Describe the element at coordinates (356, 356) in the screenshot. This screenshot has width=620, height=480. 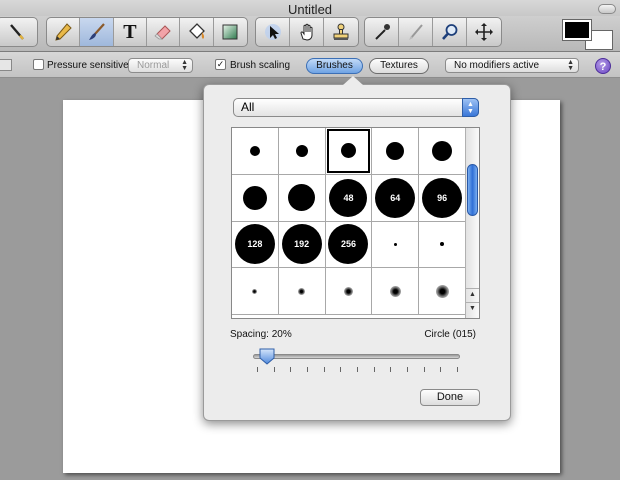
I see `spacing-slider-track` at that location.